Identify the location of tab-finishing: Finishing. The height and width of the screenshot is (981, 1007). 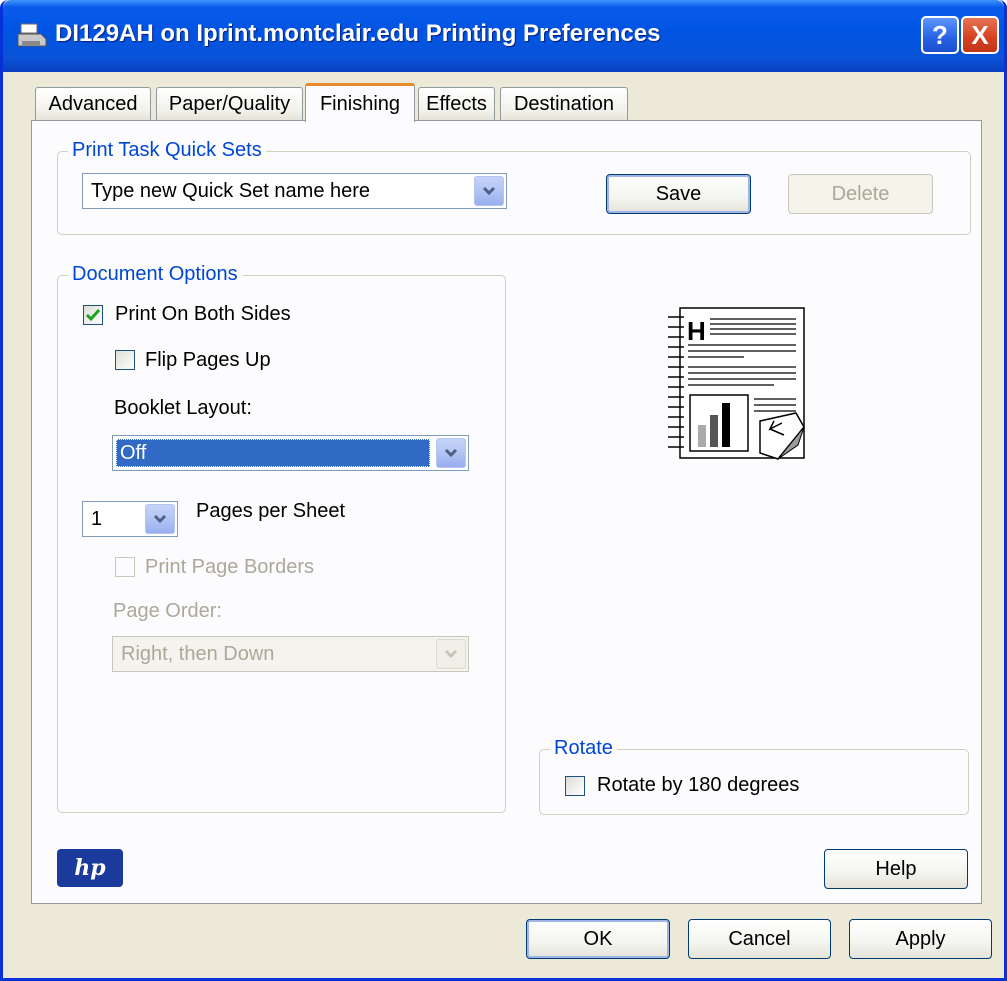
(360, 102).